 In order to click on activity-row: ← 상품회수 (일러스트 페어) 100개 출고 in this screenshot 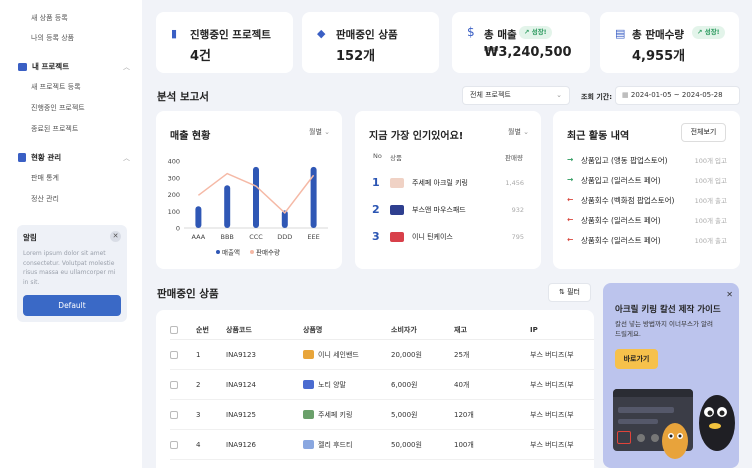, I will do `click(647, 240)`.